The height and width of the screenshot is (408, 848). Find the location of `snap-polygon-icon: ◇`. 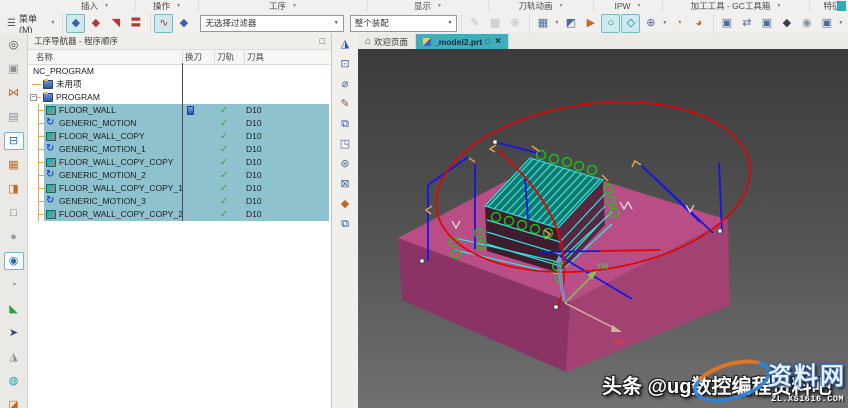

snap-polygon-icon: ◇ is located at coordinates (631, 23).